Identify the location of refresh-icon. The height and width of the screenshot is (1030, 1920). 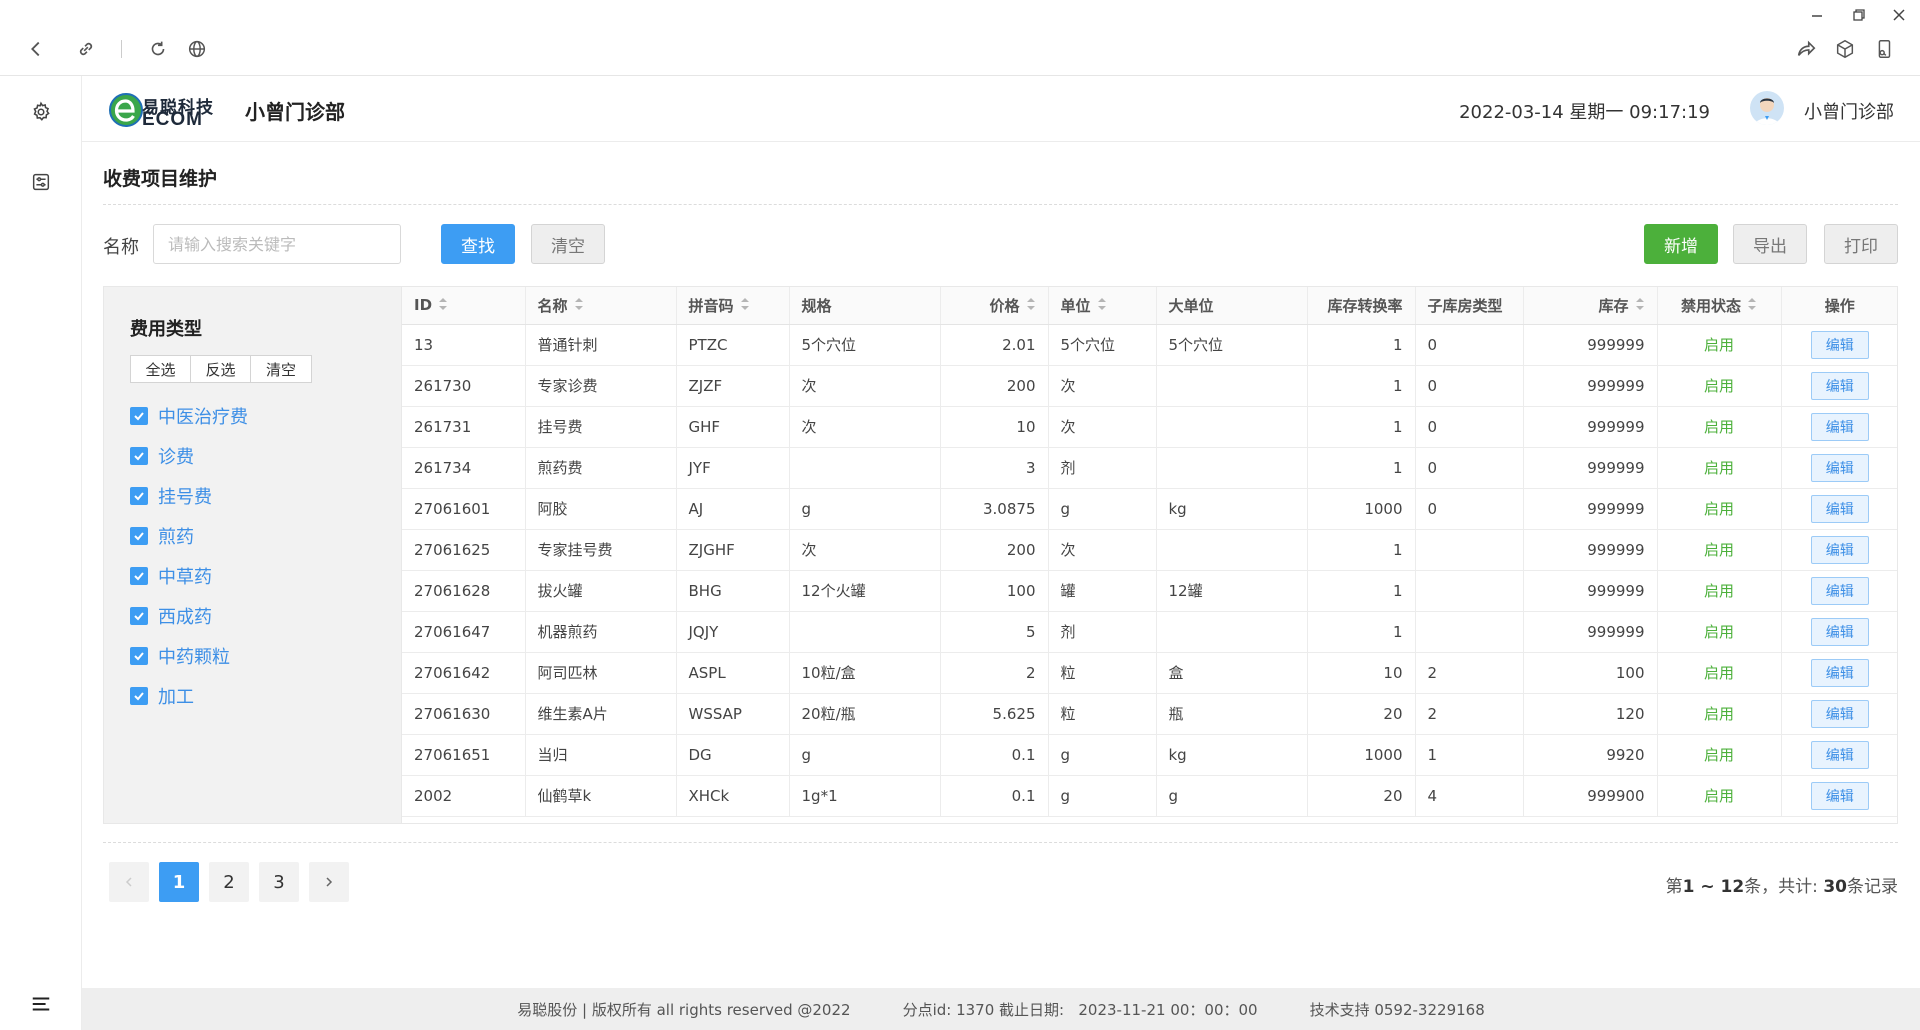
(158, 49).